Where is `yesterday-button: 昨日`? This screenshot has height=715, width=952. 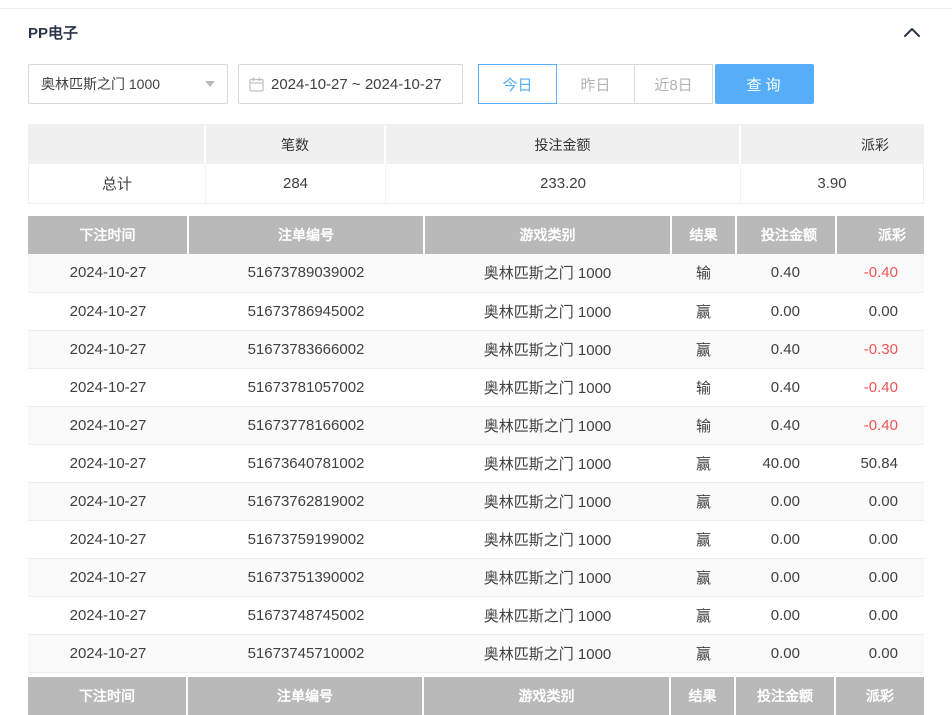
yesterday-button: 昨日 is located at coordinates (595, 84).